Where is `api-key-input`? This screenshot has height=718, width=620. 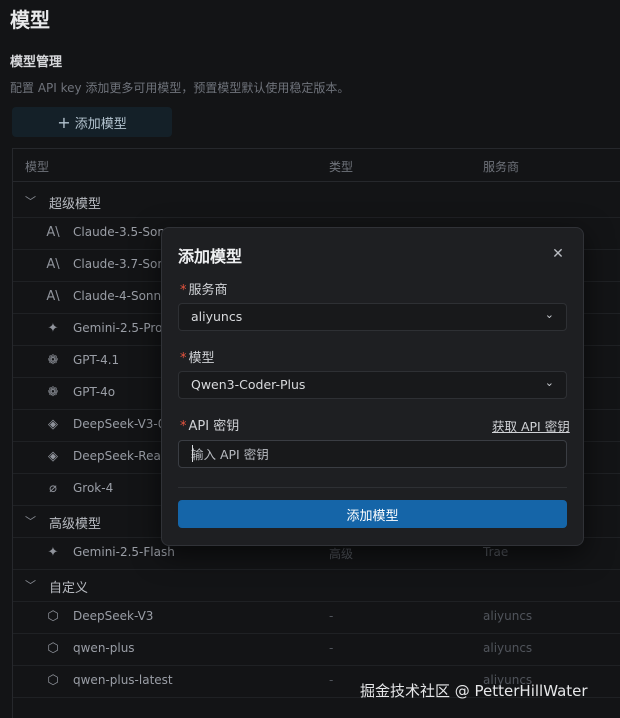
api-key-input is located at coordinates (372, 454).